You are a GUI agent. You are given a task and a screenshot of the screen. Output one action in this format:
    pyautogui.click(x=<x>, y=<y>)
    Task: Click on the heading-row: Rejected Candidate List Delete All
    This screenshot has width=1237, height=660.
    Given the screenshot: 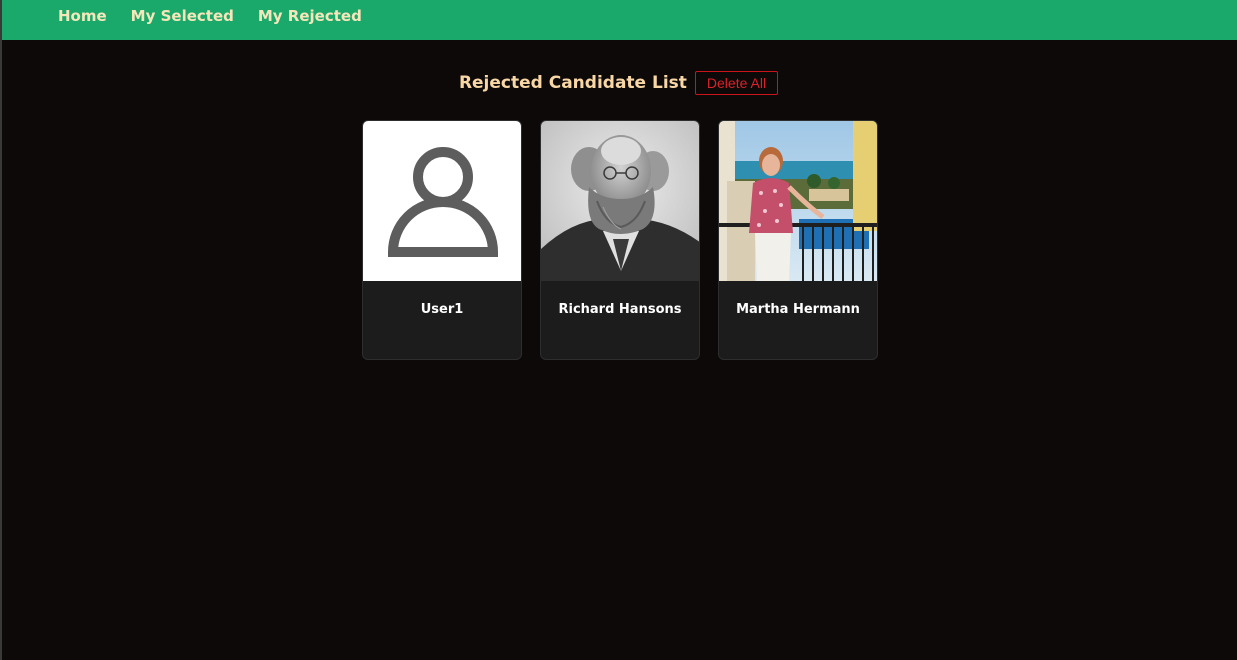 What is the action you would take?
    pyautogui.click(x=618, y=83)
    